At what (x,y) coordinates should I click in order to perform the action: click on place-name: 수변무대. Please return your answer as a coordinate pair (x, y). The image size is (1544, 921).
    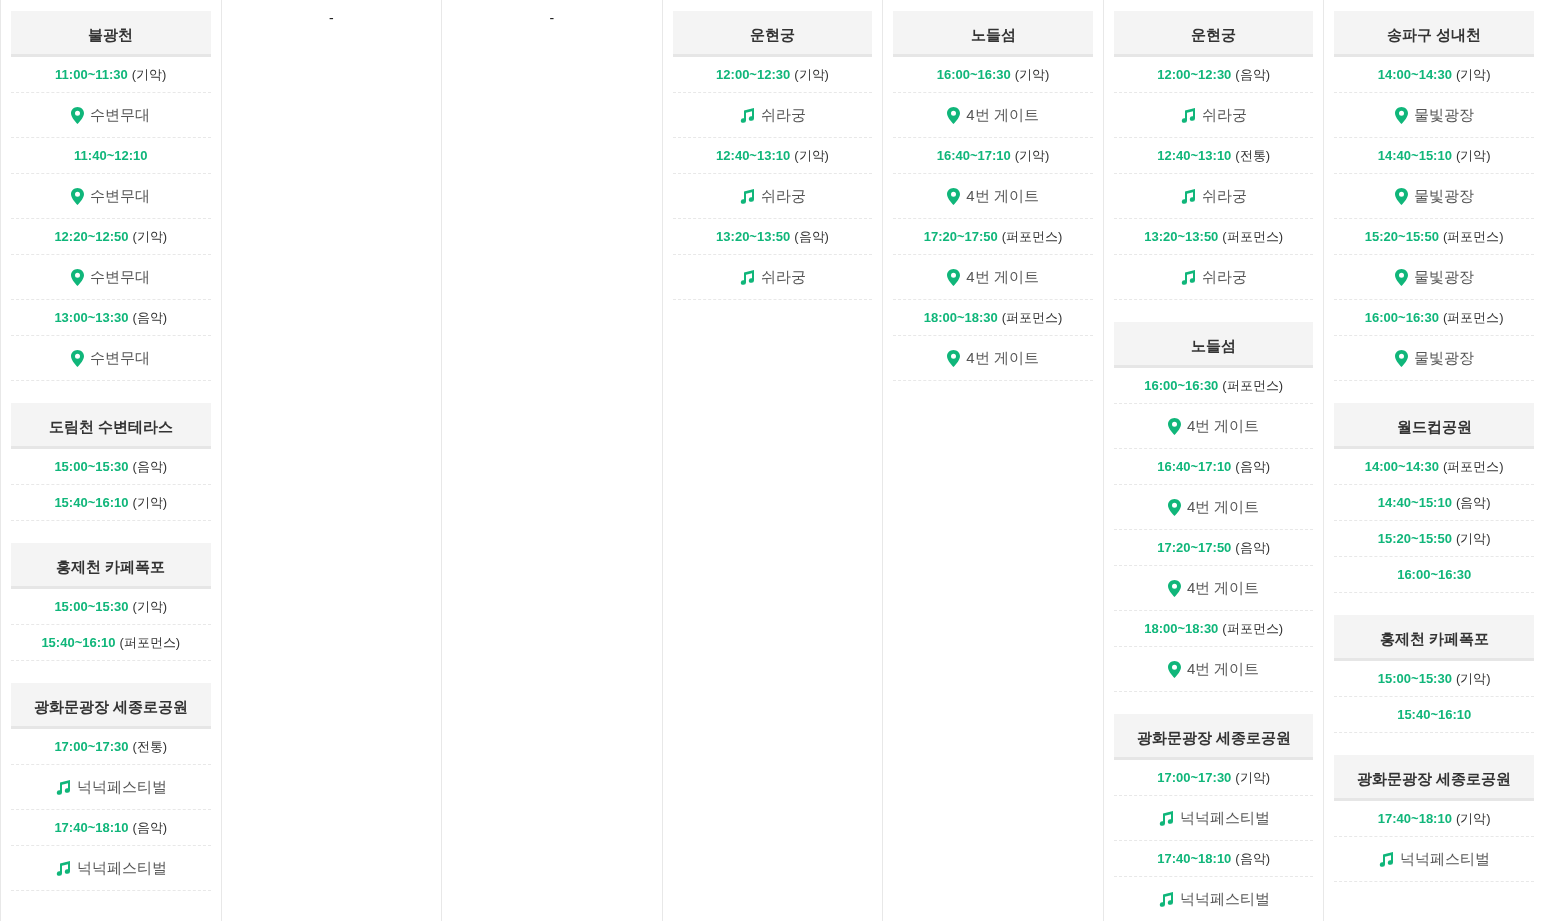
    Looking at the image, I should click on (120, 357).